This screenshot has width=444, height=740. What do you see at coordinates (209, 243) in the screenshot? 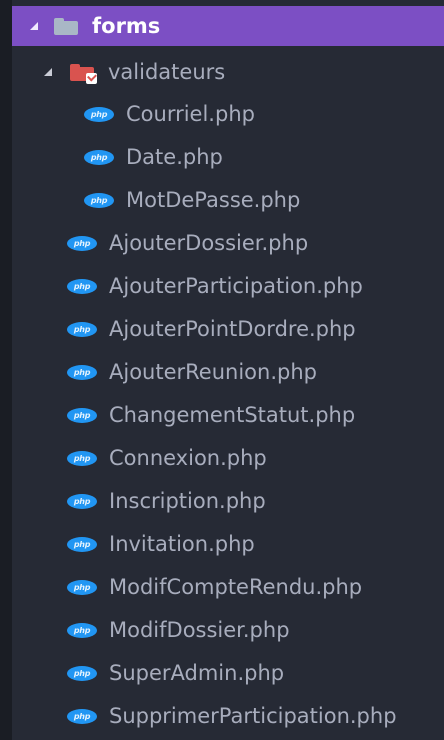
I see `tree-file-label: AjouterDossier.php` at bounding box center [209, 243].